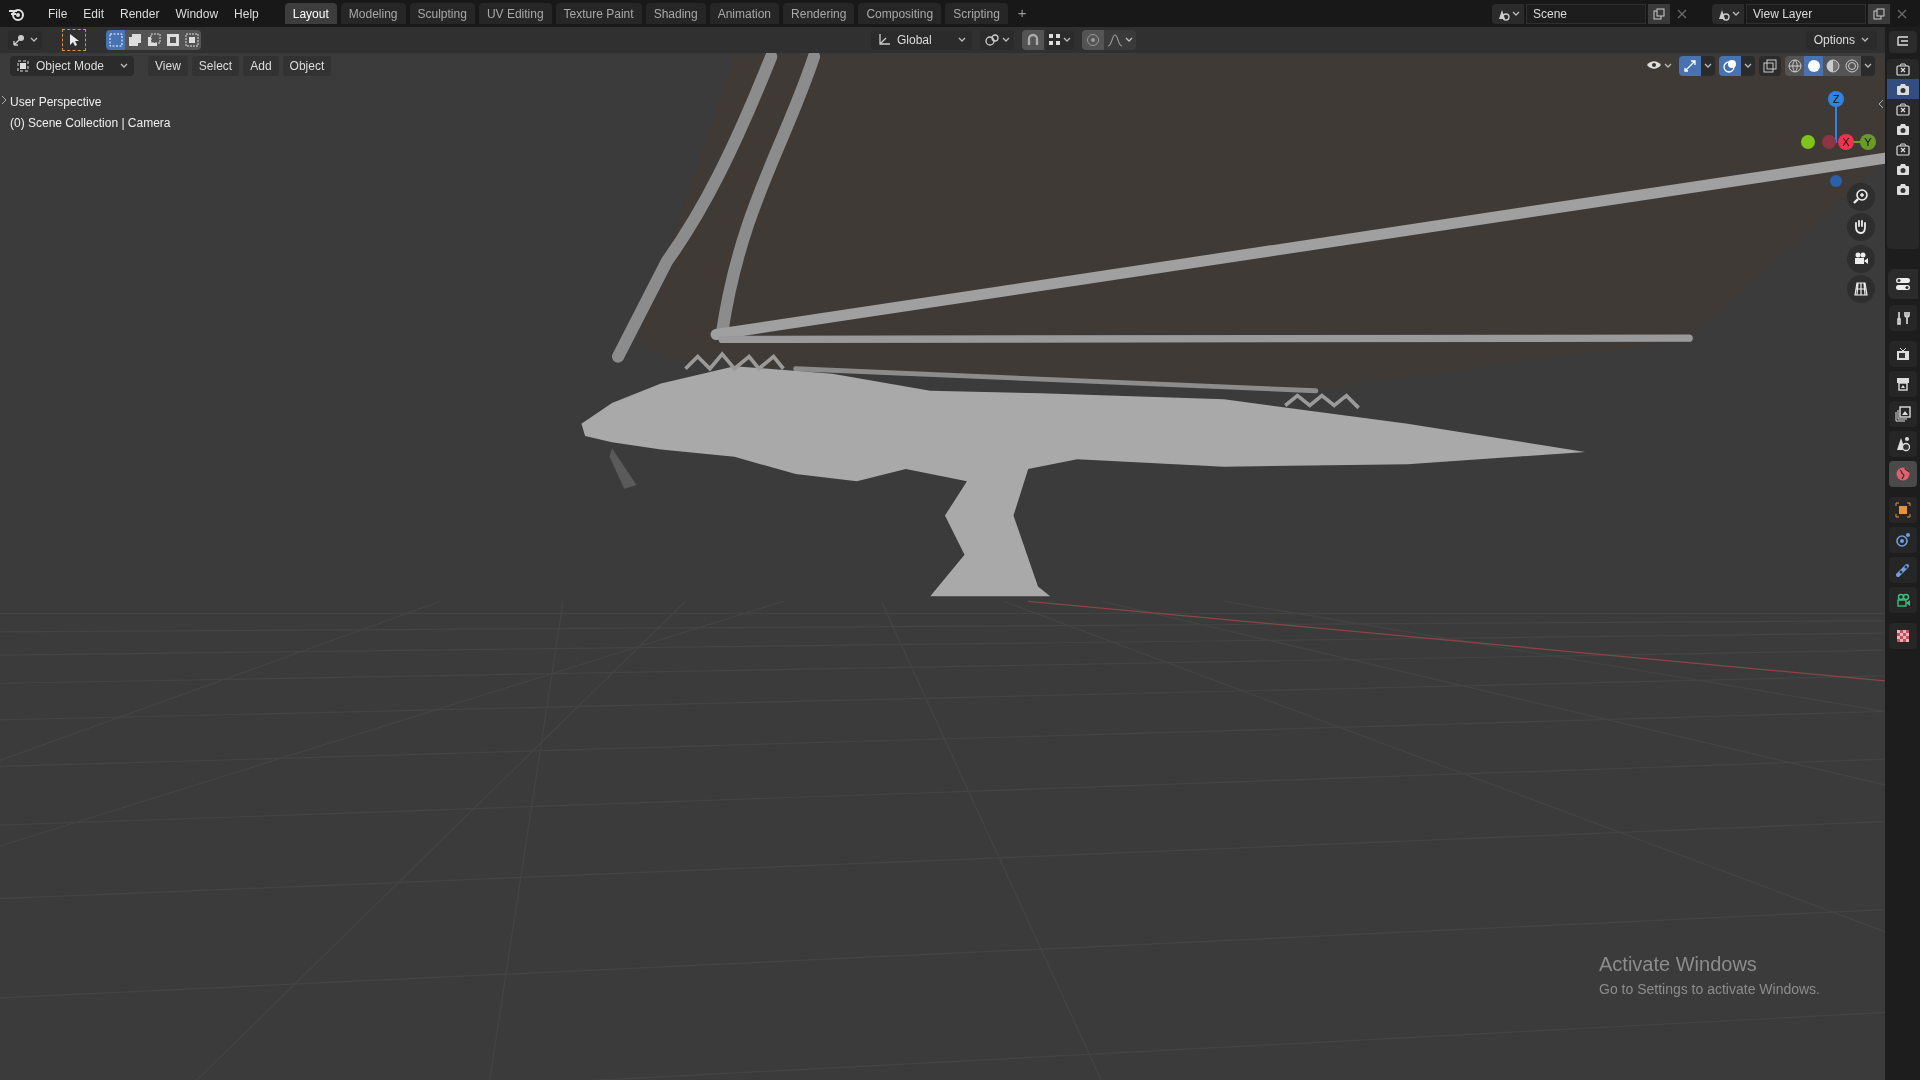 The height and width of the screenshot is (1080, 1920). Describe the element at coordinates (307, 66) in the screenshot. I see `viewport-menu: Object` at that location.